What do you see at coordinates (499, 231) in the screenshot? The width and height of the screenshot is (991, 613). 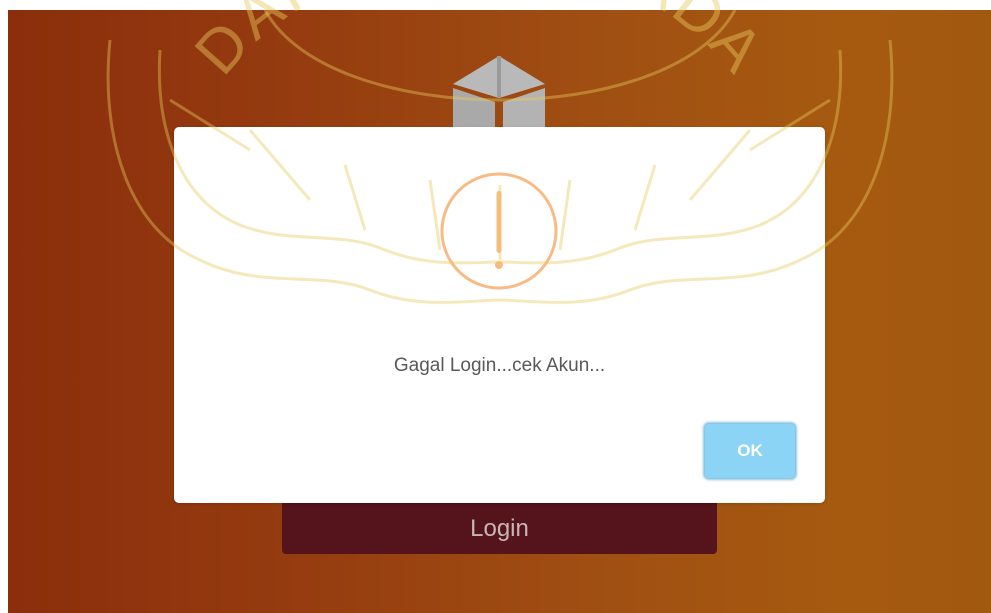 I see `warning-exclamation-icon` at bounding box center [499, 231].